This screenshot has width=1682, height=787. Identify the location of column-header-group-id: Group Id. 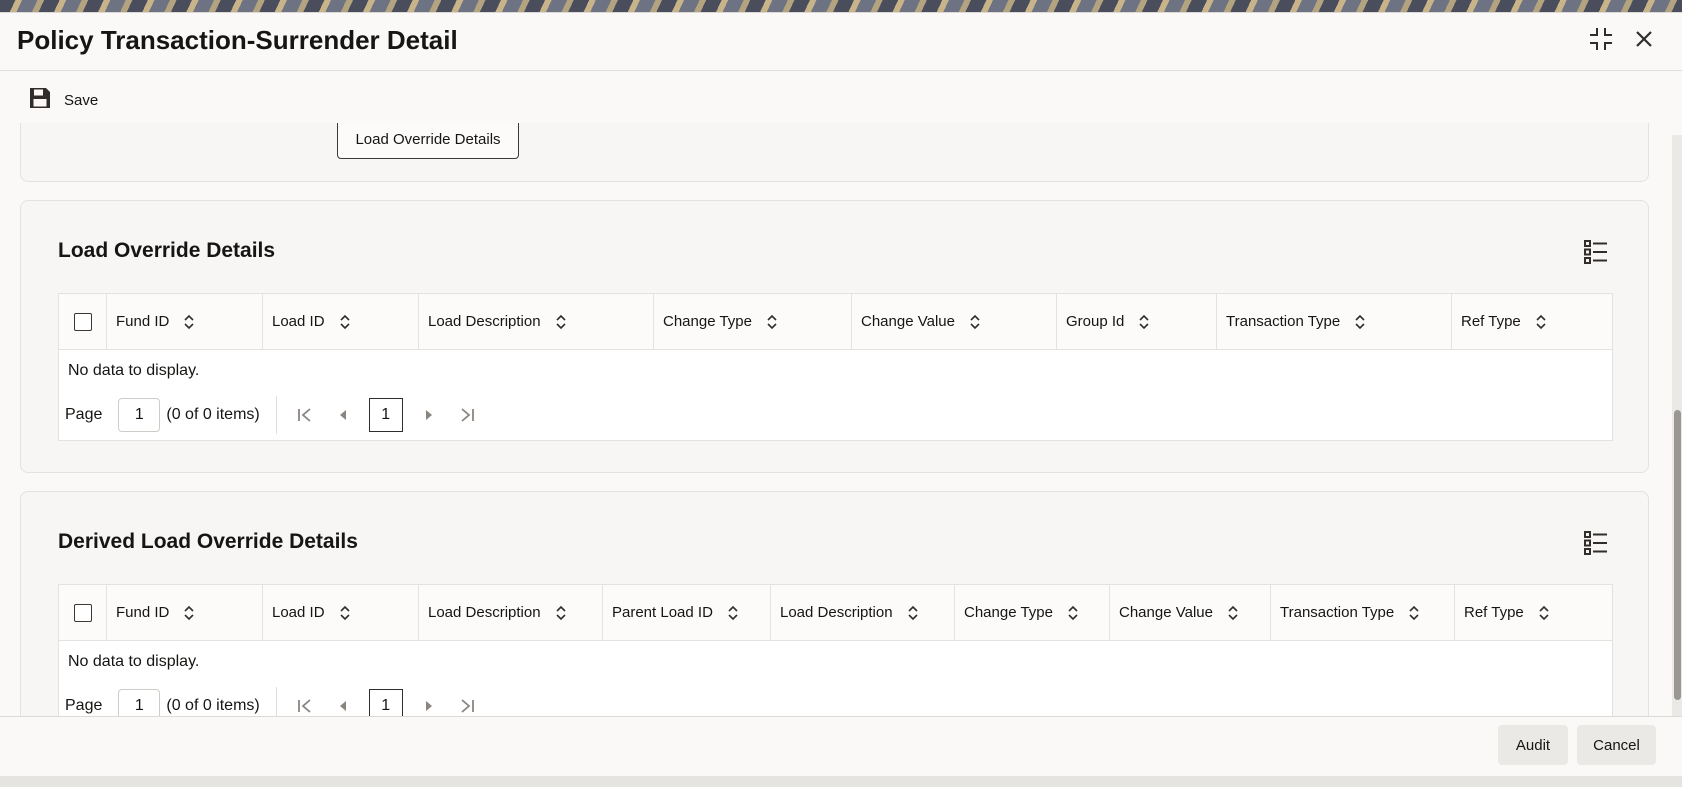
(1137, 321).